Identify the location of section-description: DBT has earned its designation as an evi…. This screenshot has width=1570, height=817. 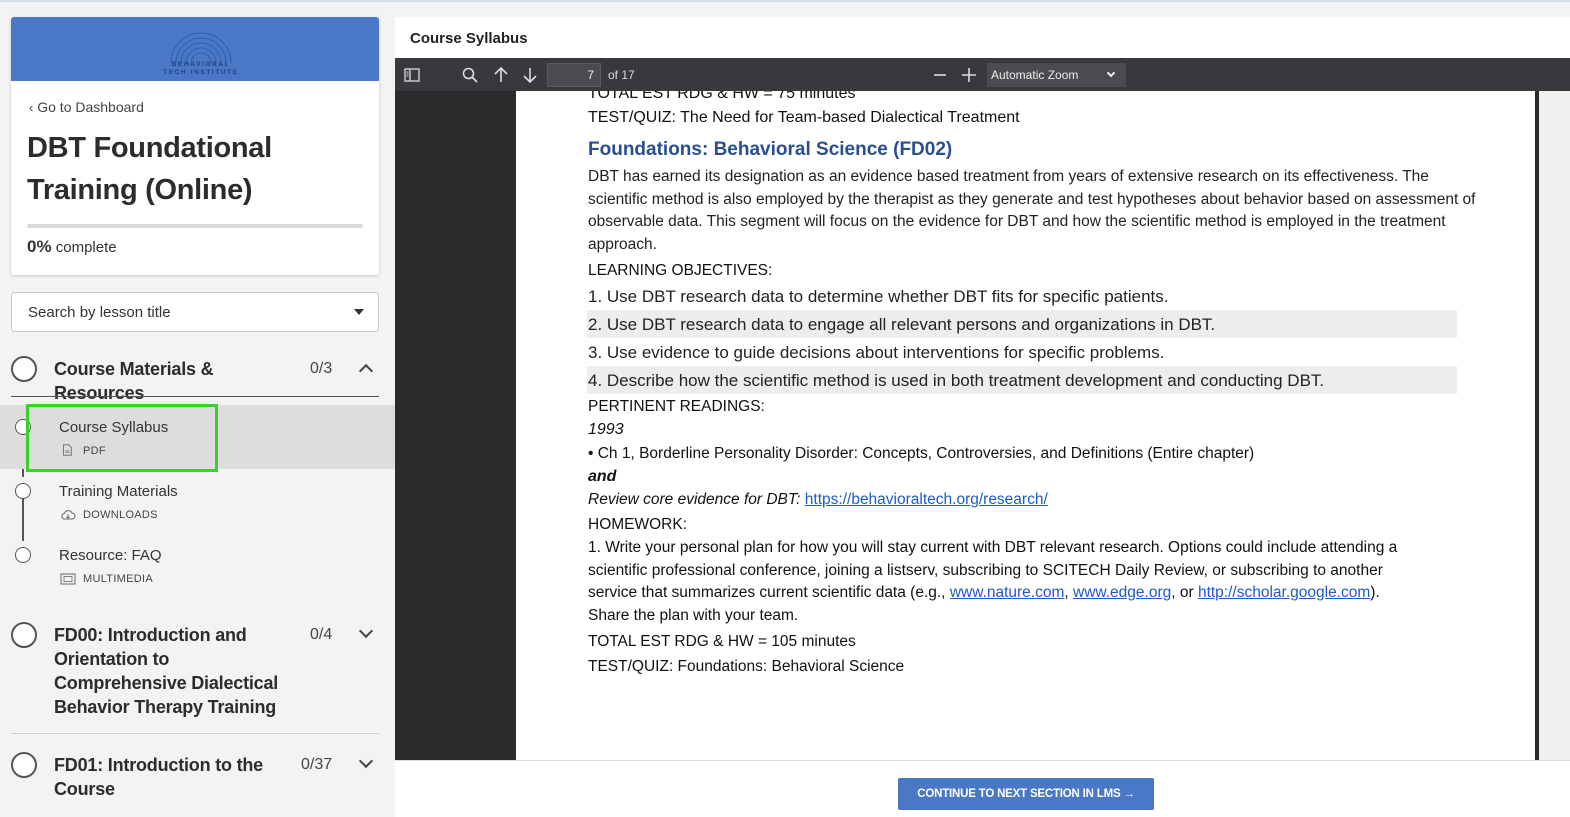
(1032, 211).